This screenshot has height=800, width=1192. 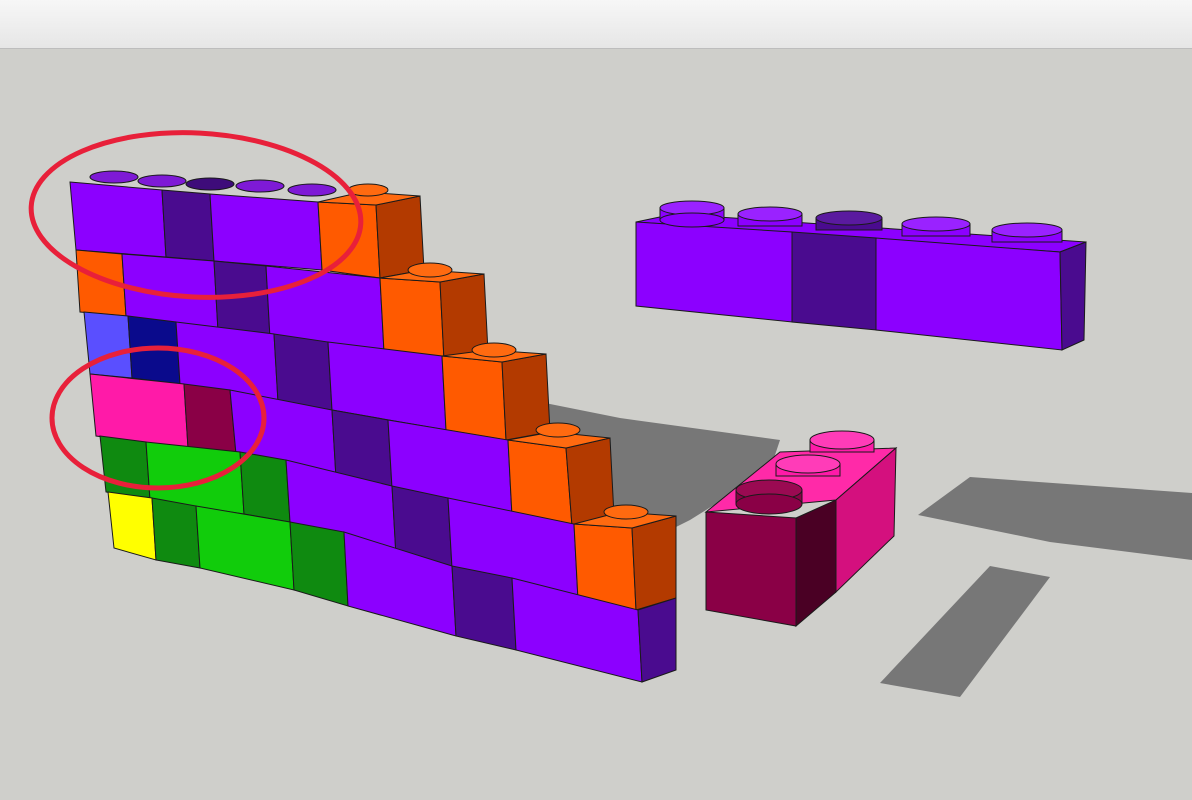 I want to click on wall-r5-darkgreen-b, so click(x=265, y=487).